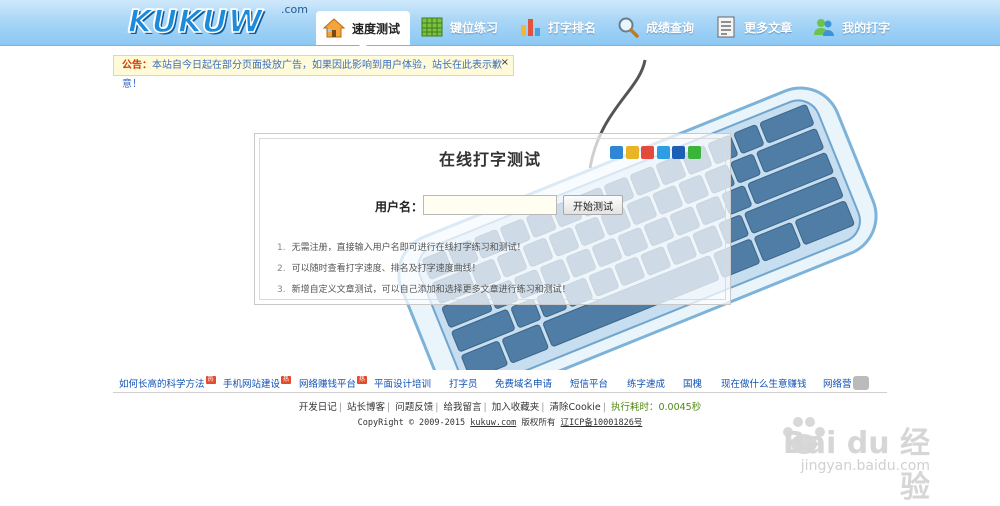 The height and width of the screenshot is (506, 1000). What do you see at coordinates (861, 383) in the screenshot?
I see `paw-icon` at bounding box center [861, 383].